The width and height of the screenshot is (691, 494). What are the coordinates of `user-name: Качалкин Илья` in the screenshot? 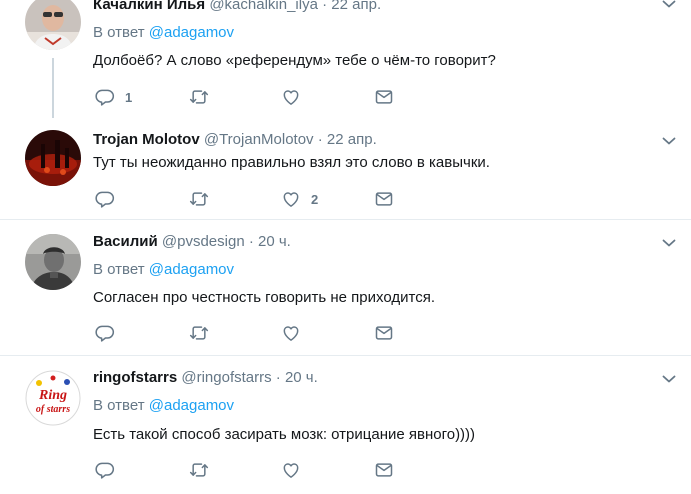 It's located at (149, 6).